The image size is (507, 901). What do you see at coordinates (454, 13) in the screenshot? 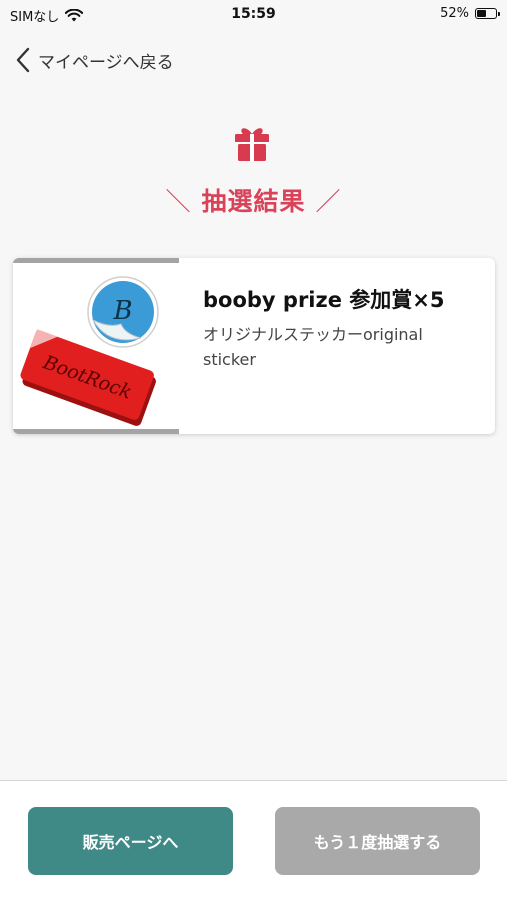
I see `battery-percent: 52%` at bounding box center [454, 13].